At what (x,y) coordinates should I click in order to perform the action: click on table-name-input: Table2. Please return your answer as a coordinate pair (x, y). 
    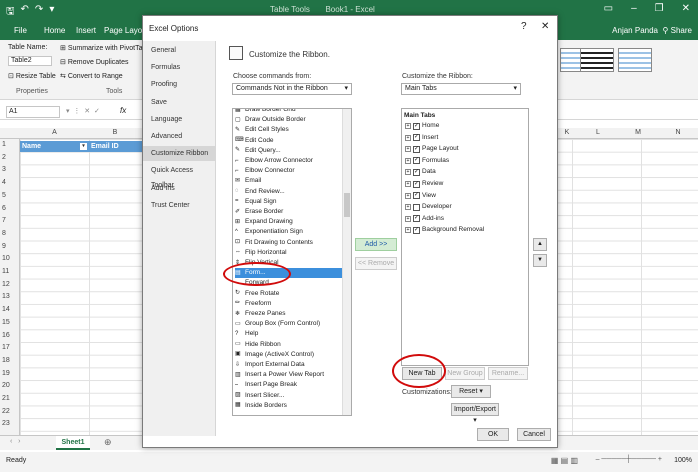
    Looking at the image, I should click on (30, 61).